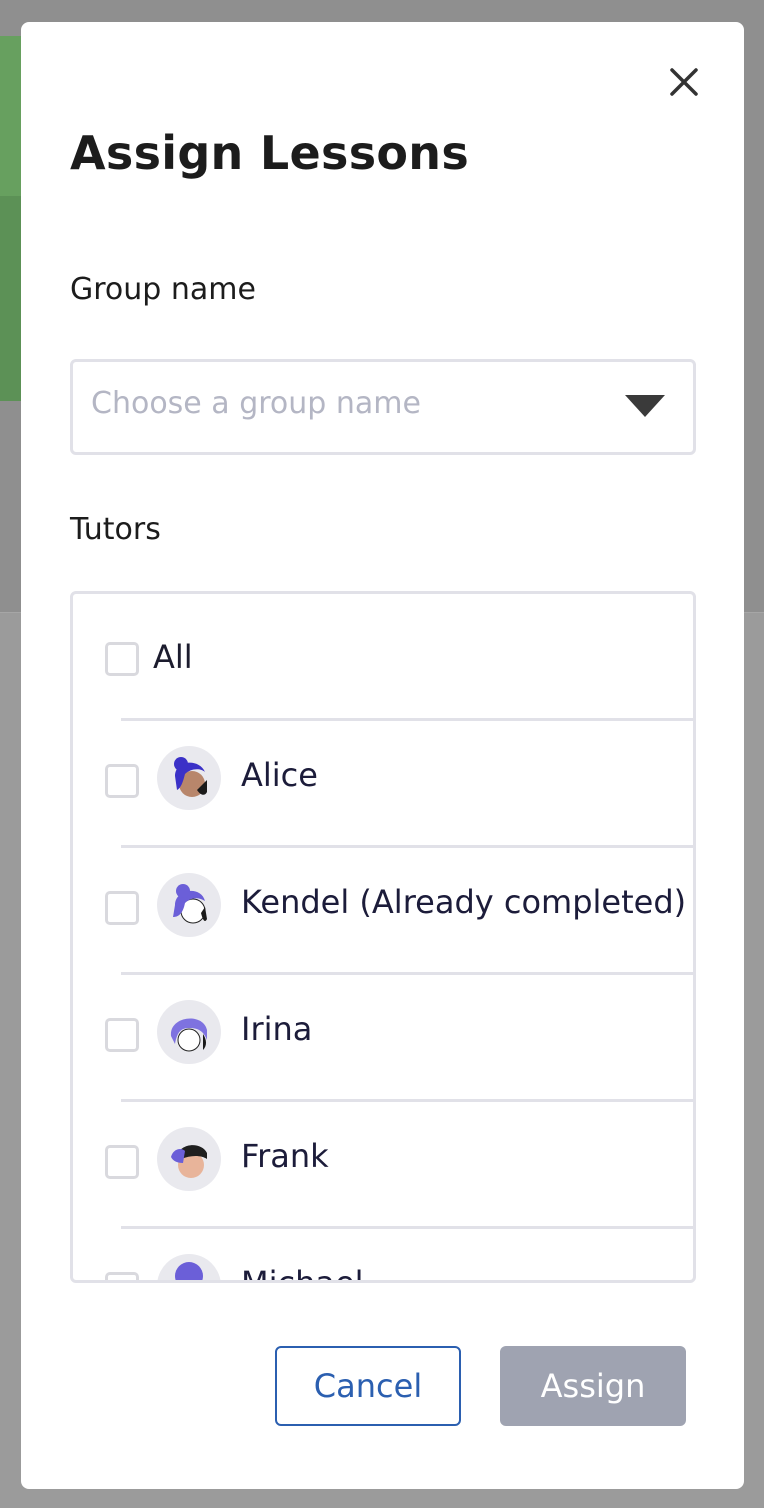  What do you see at coordinates (645, 406) in the screenshot?
I see `caret-down-icon` at bounding box center [645, 406].